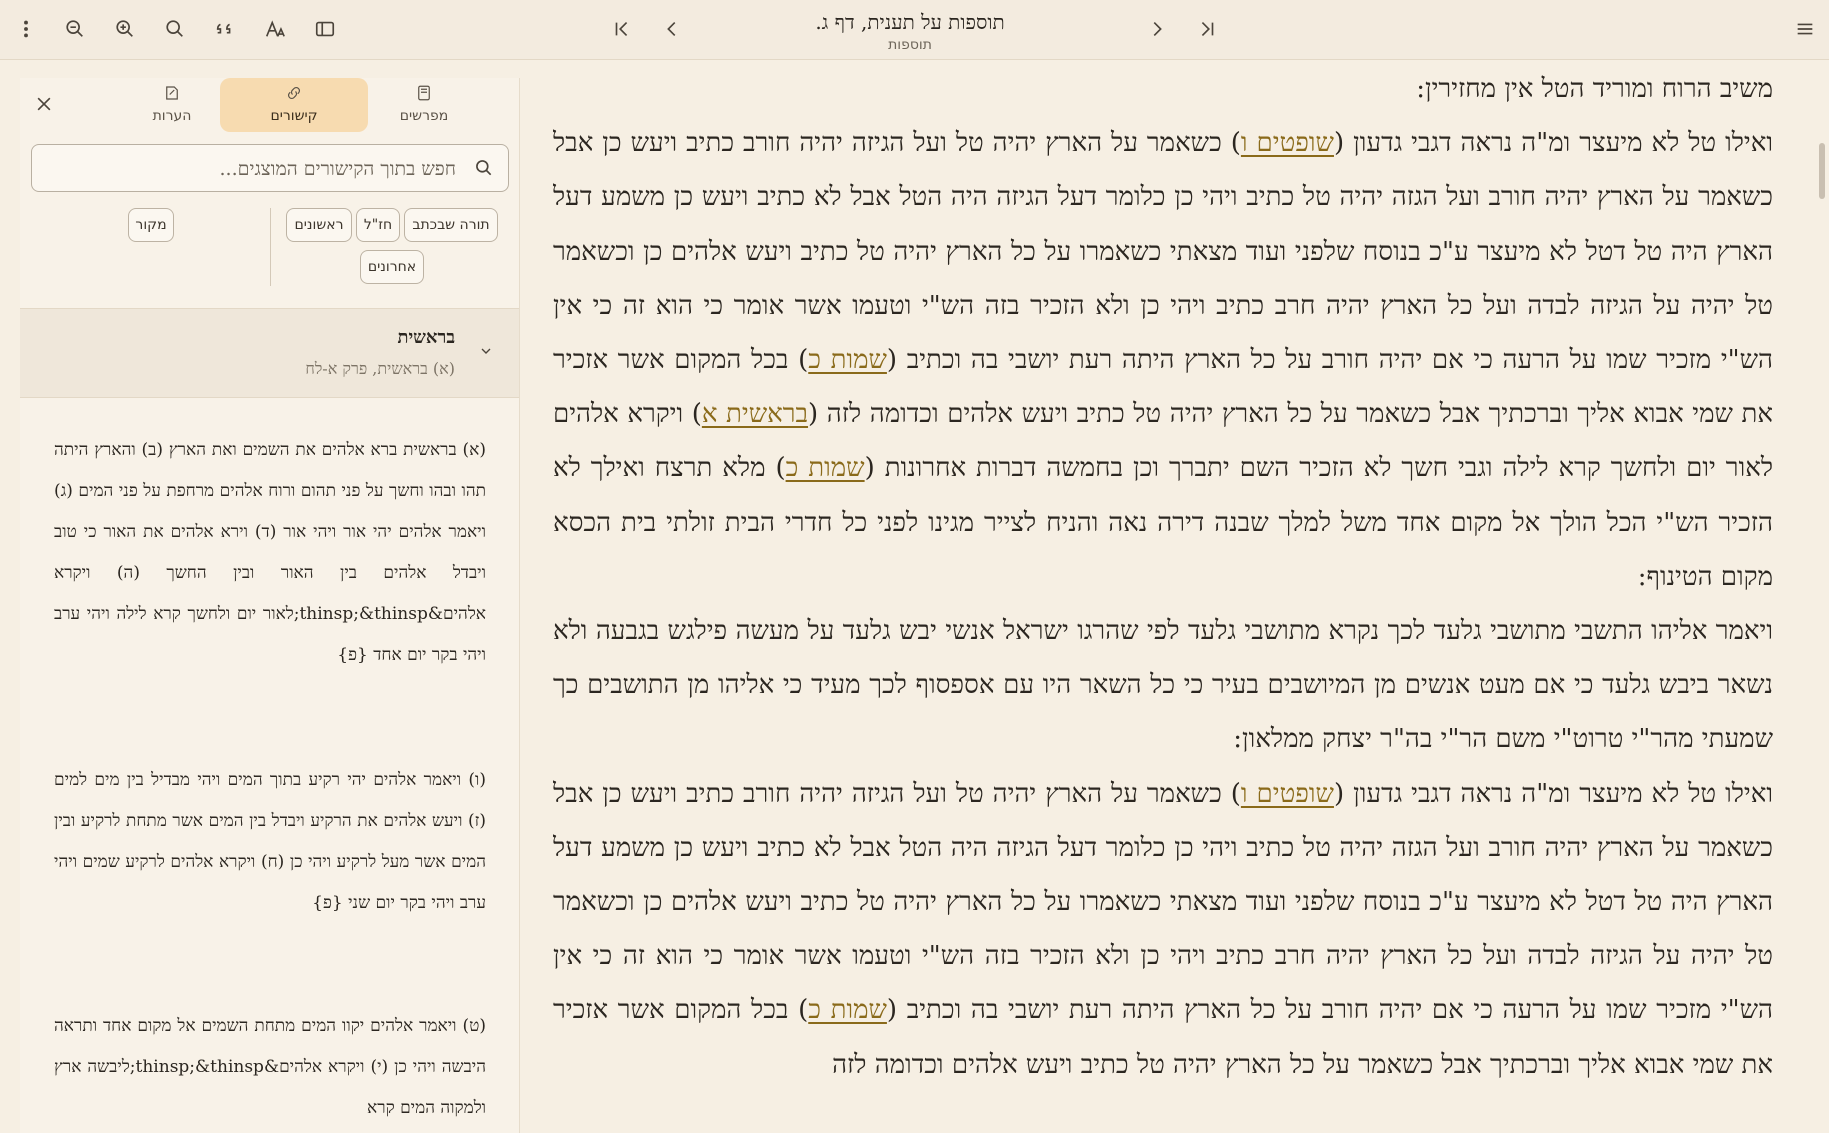 The width and height of the screenshot is (1829, 1133). Describe the element at coordinates (1805, 29) in the screenshot. I see `hamburger-menu-icon` at that location.